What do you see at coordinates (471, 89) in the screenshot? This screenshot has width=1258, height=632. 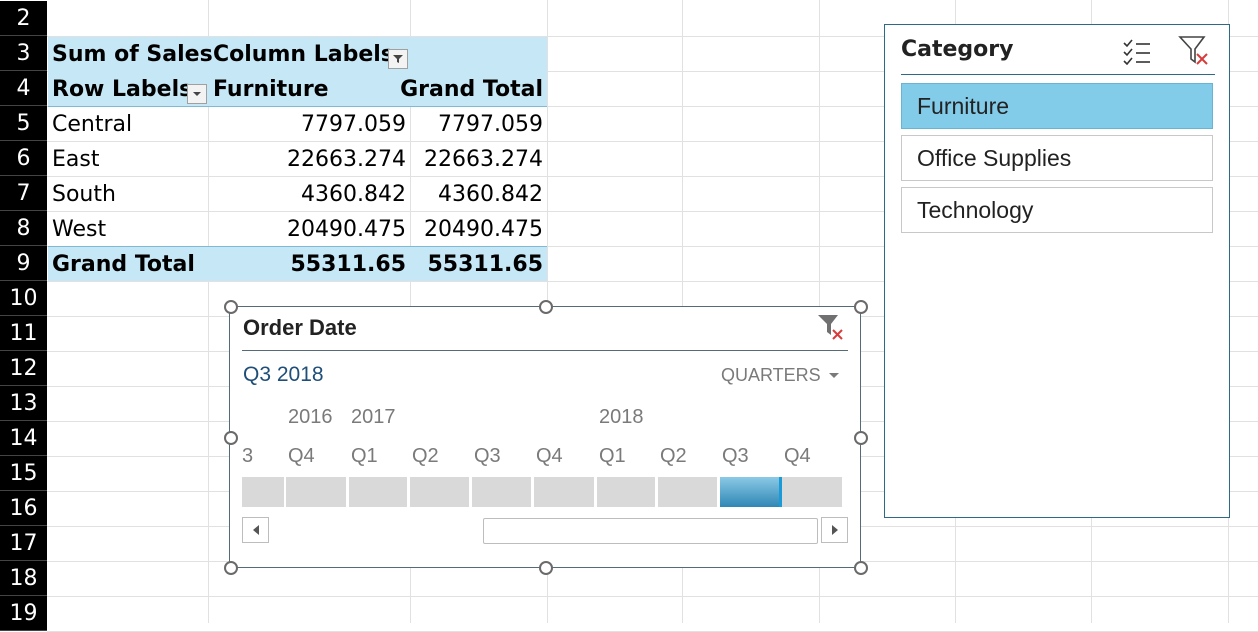 I see `pivot-col-grand-total: Grand Total` at bounding box center [471, 89].